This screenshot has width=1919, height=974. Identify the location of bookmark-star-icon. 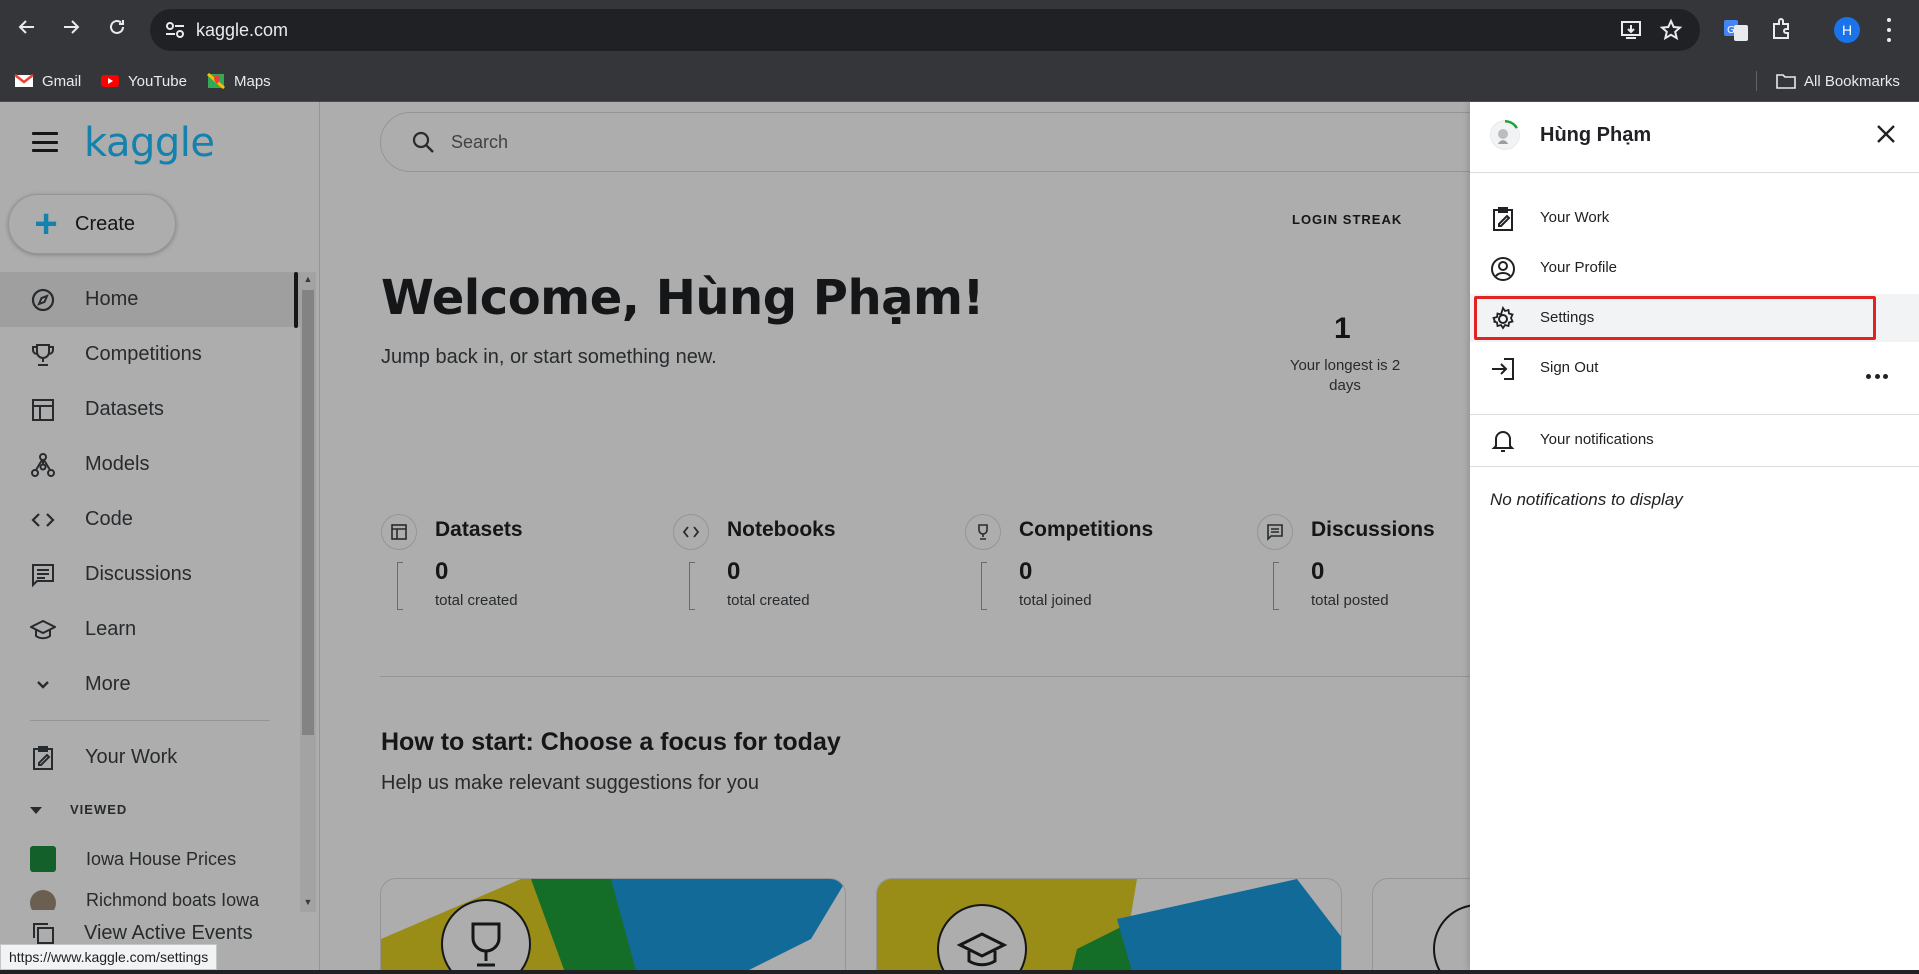
(1671, 30).